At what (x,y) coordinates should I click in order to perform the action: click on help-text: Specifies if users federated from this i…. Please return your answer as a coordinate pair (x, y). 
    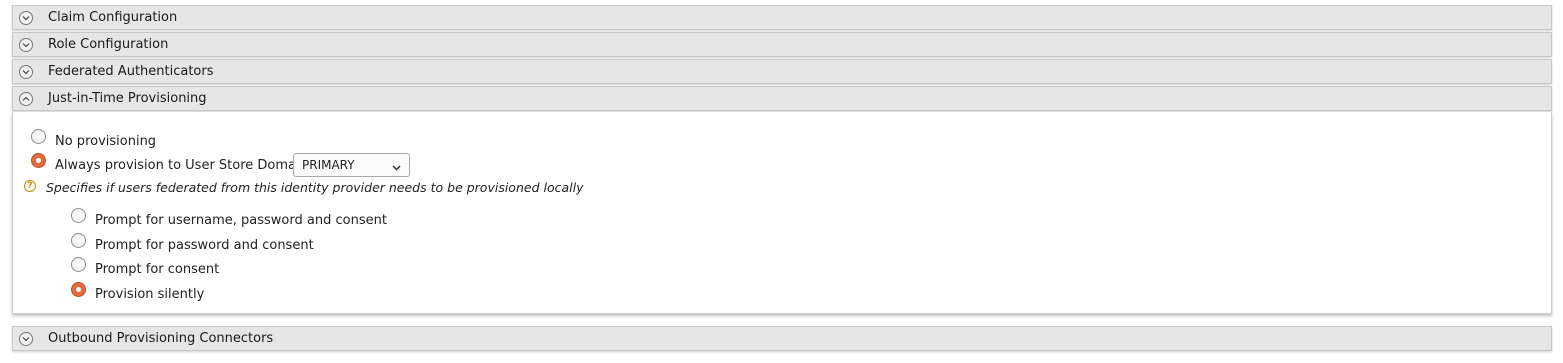
    Looking at the image, I should click on (315, 187).